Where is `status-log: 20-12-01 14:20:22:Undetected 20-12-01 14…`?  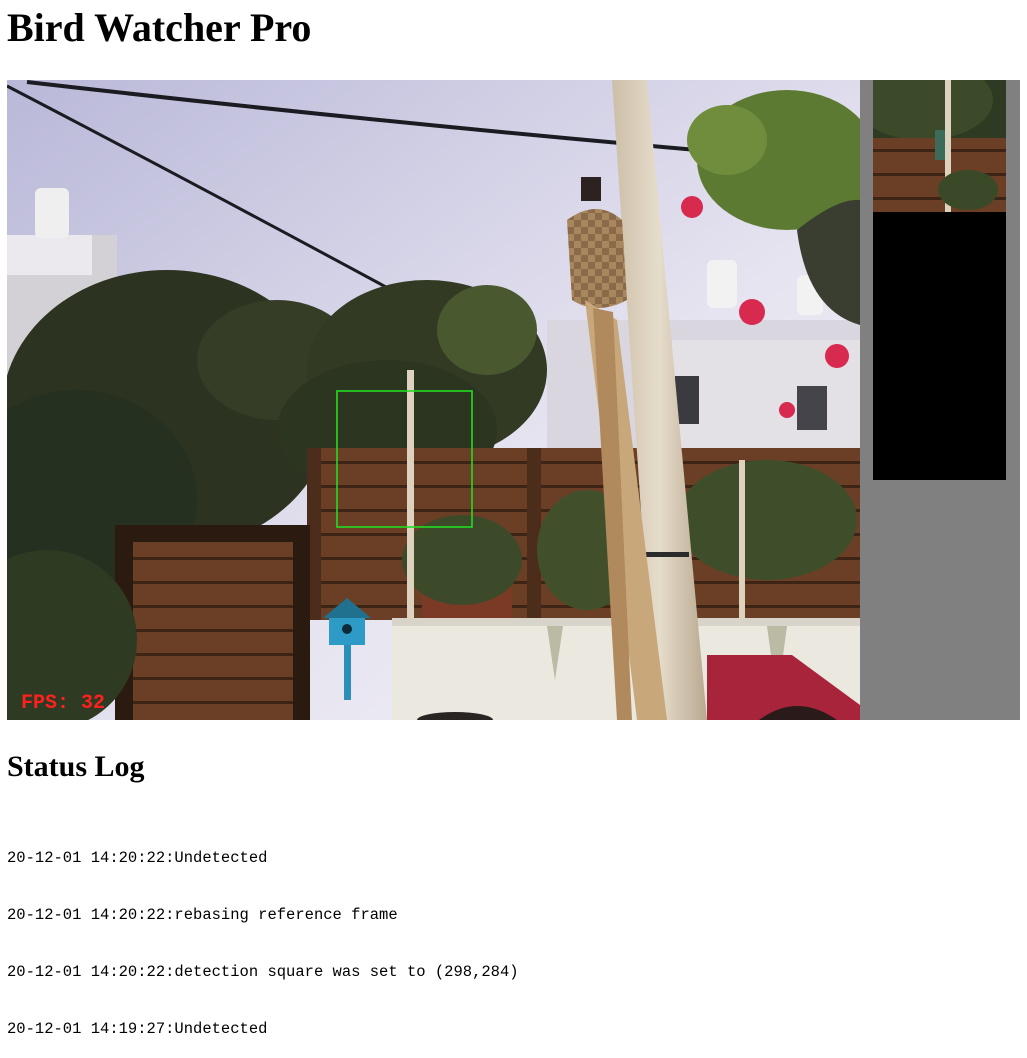 status-log: 20-12-01 14:20:22:Undetected 20-12-01 14… is located at coordinates (263, 934).